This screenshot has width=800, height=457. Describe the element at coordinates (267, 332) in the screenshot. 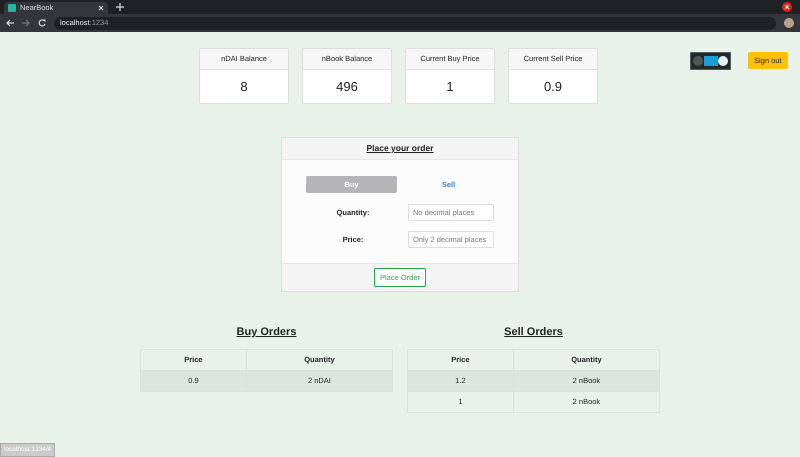

I see `table-title: Buy Orders` at that location.